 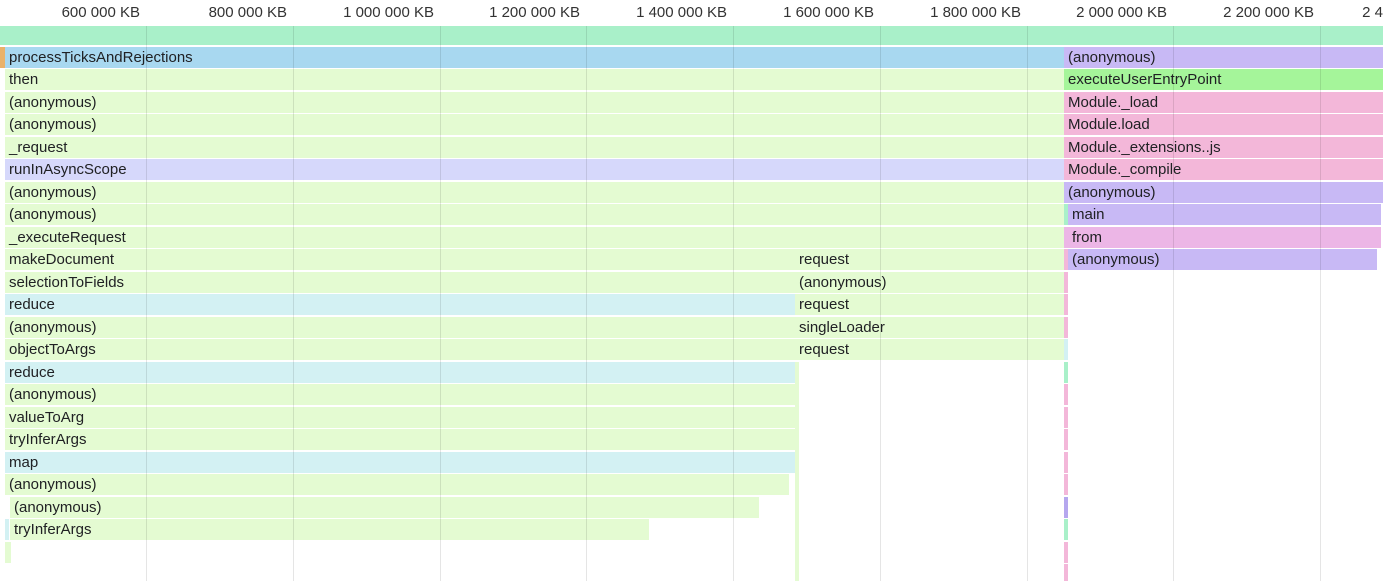 I want to click on frame-marker, so click(x=2, y=57).